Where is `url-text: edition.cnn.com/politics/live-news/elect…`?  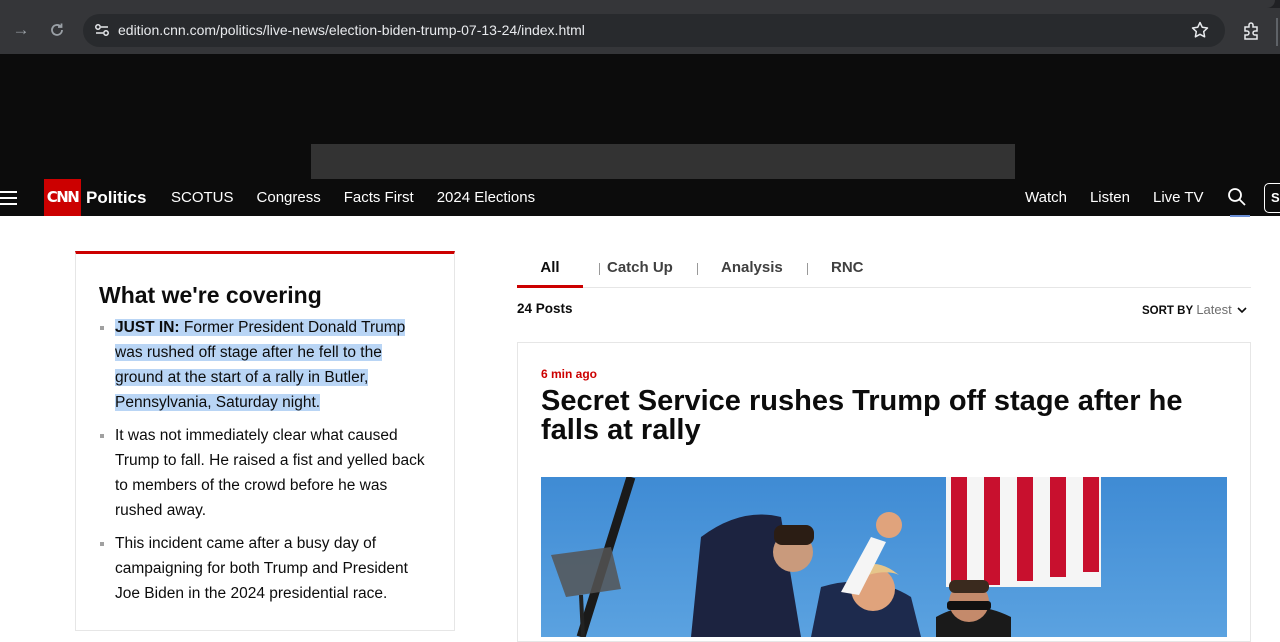
url-text: edition.cnn.com/politics/live-news/elect… is located at coordinates (351, 30).